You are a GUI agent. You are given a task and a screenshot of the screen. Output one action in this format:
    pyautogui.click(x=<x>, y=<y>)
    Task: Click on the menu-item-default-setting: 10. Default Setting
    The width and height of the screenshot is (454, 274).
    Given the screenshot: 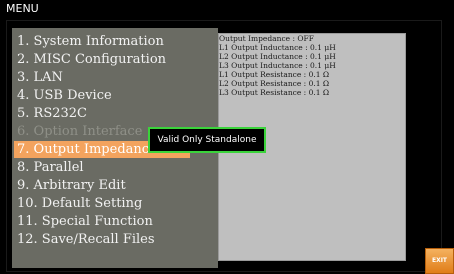 What is the action you would take?
    pyautogui.click(x=79, y=203)
    